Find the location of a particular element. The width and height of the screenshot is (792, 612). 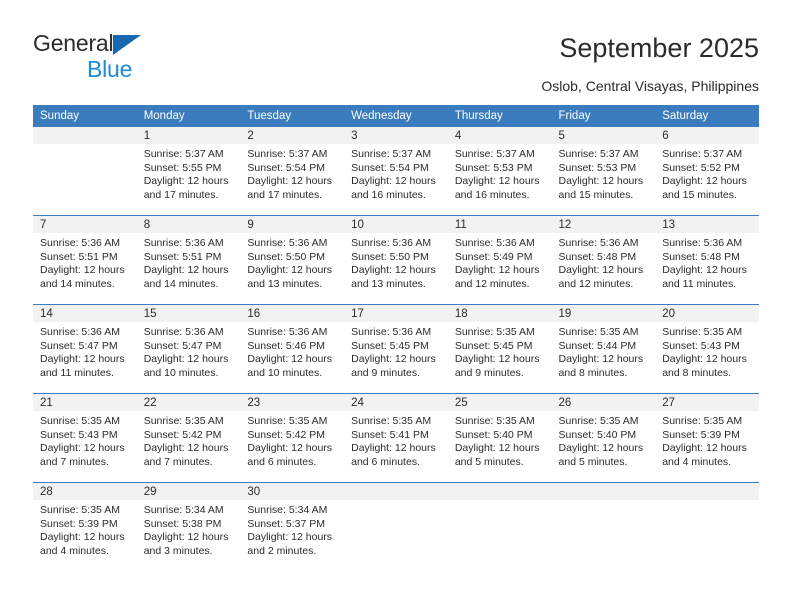

logo-line-general: General is located at coordinates (138, 44).